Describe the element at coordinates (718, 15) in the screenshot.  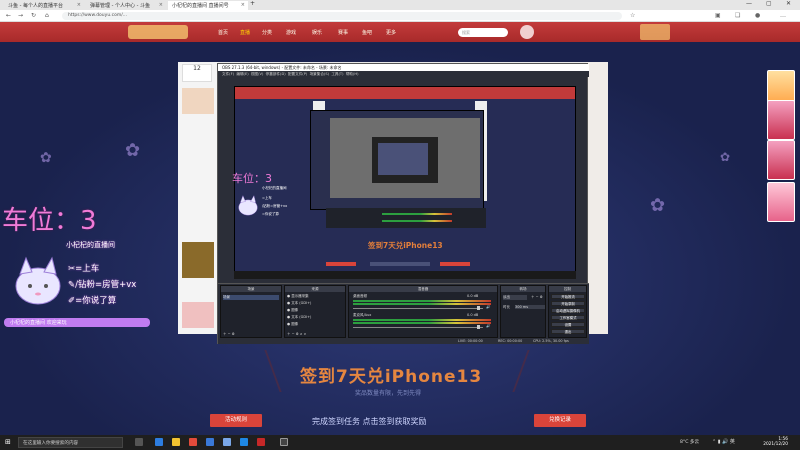
I see `extension-icon: ▣` at that location.